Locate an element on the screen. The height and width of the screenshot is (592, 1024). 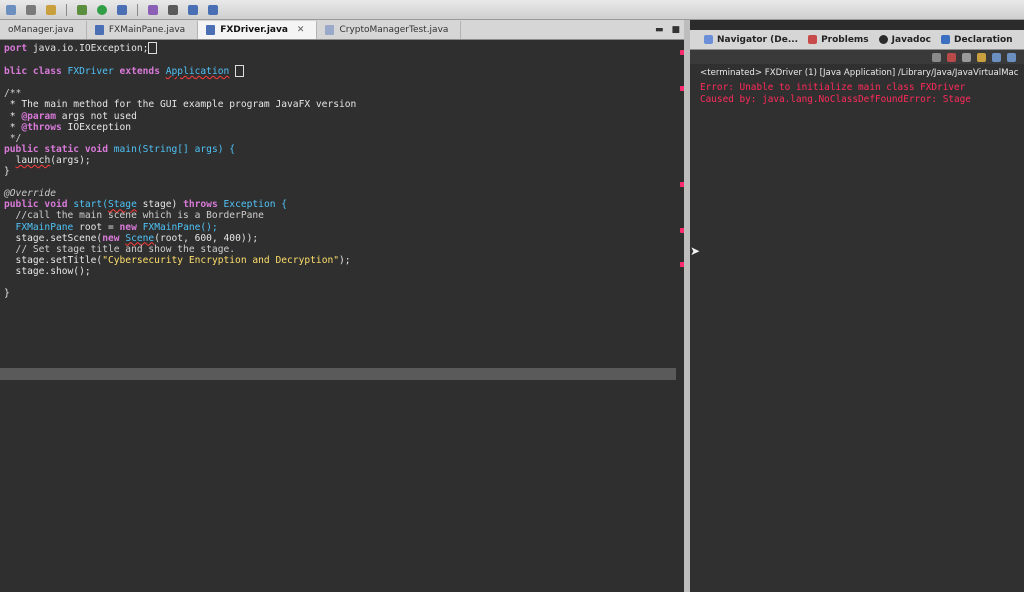
tab-cryptomanagertest: CryptoManagerTest.java is located at coordinates (389, 30).